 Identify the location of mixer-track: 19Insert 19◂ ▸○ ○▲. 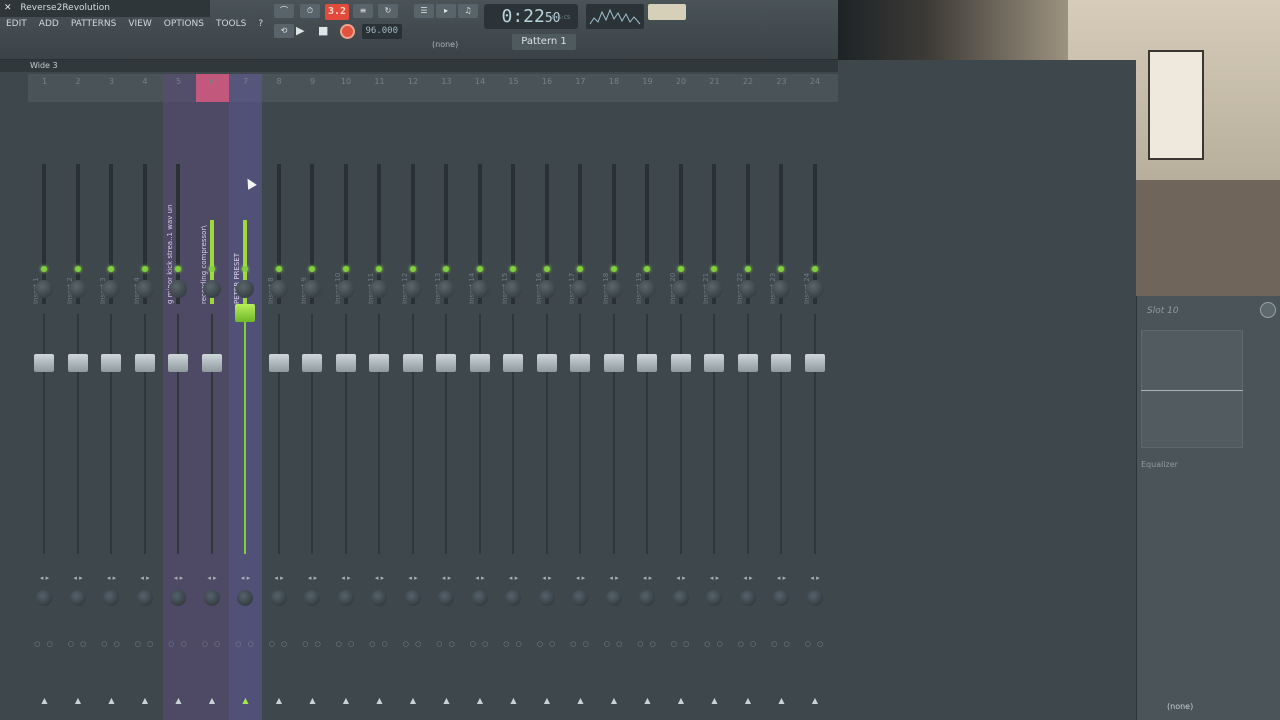
(647, 397).